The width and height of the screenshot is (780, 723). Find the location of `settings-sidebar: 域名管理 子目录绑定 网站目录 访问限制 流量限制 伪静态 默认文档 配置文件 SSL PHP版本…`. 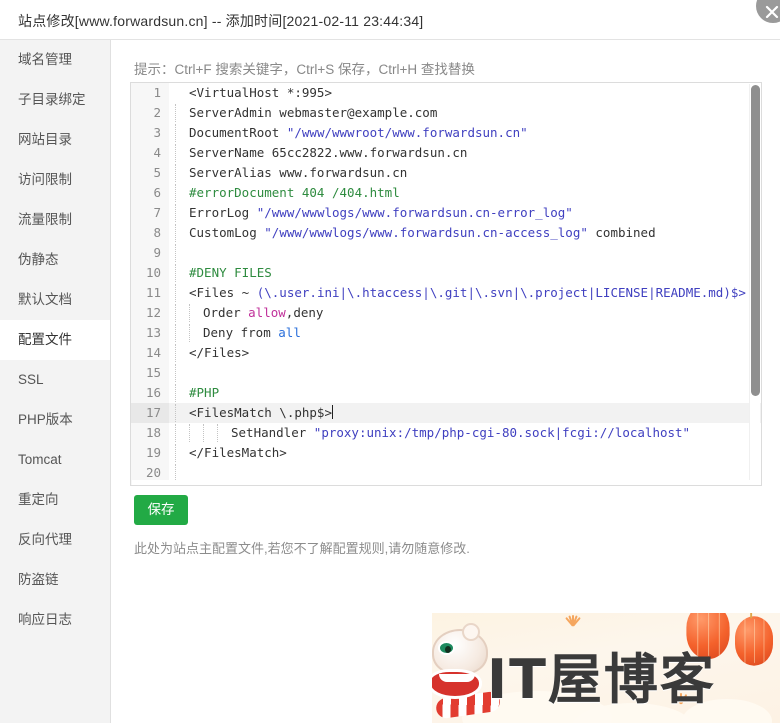

settings-sidebar: 域名管理 子目录绑定 网站目录 访问限制 流量限制 伪静态 默认文档 配置文件 SSL PHP版本… is located at coordinates (55, 381).